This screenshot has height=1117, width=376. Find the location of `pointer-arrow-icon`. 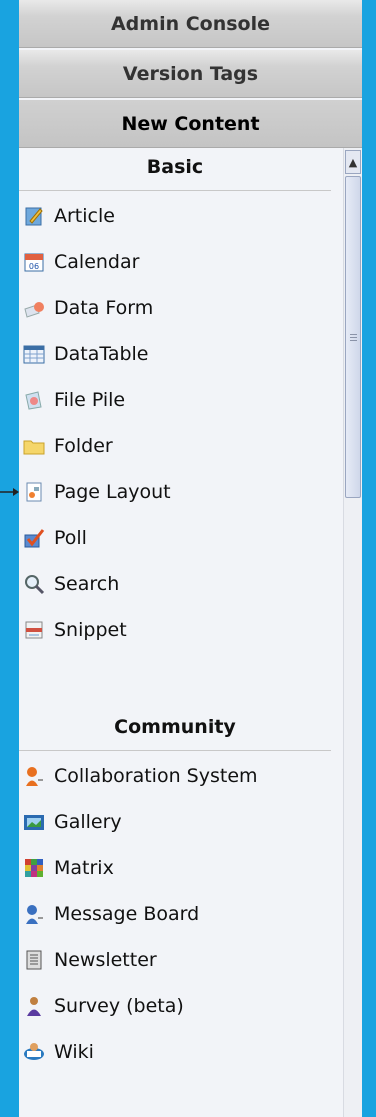

pointer-arrow-icon is located at coordinates (9, 492).